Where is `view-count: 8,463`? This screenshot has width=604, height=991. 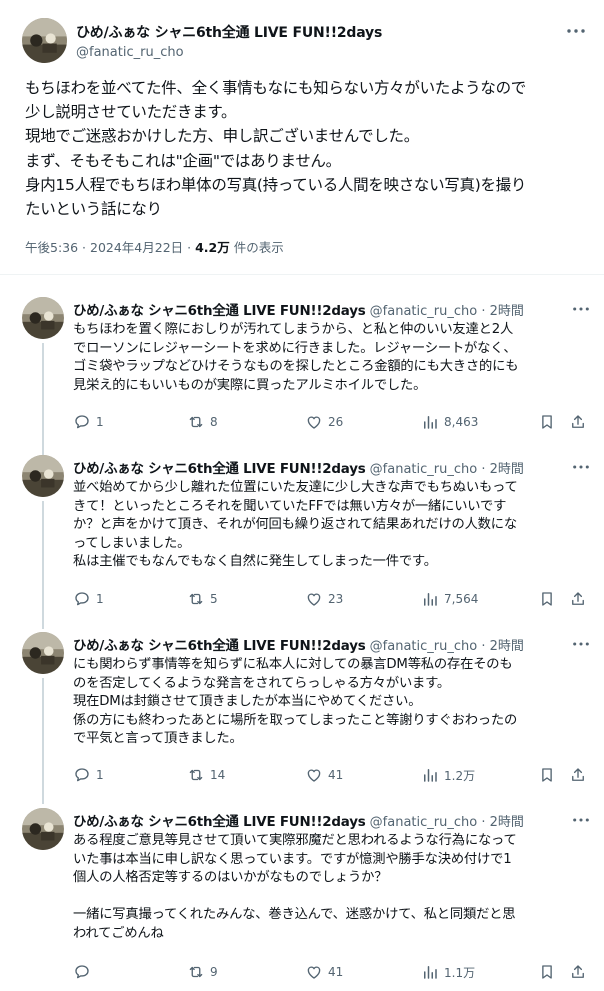 view-count: 8,463 is located at coordinates (461, 422).